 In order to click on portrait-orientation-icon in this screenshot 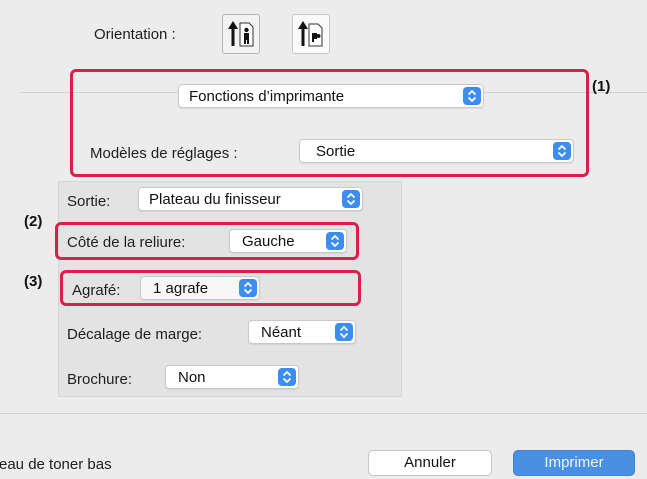, I will do `click(241, 34)`.